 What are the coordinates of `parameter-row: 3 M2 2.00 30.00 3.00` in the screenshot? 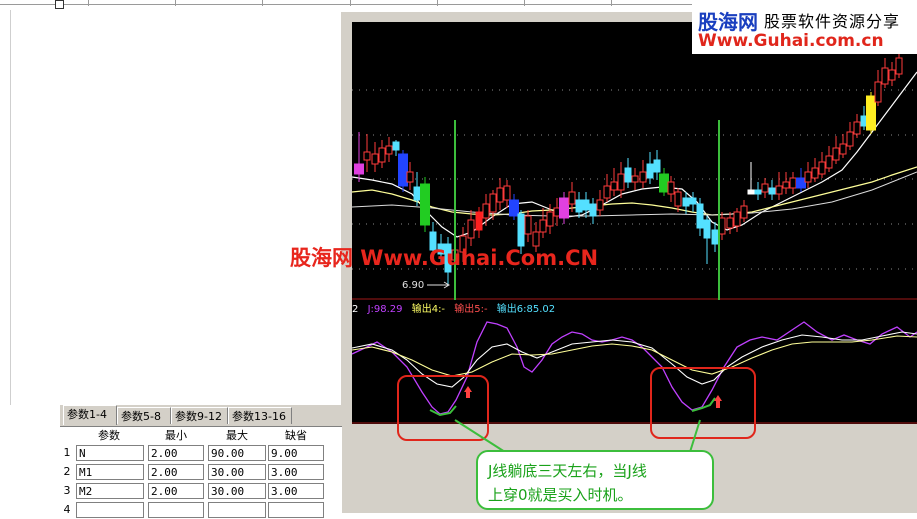 It's located at (201, 491).